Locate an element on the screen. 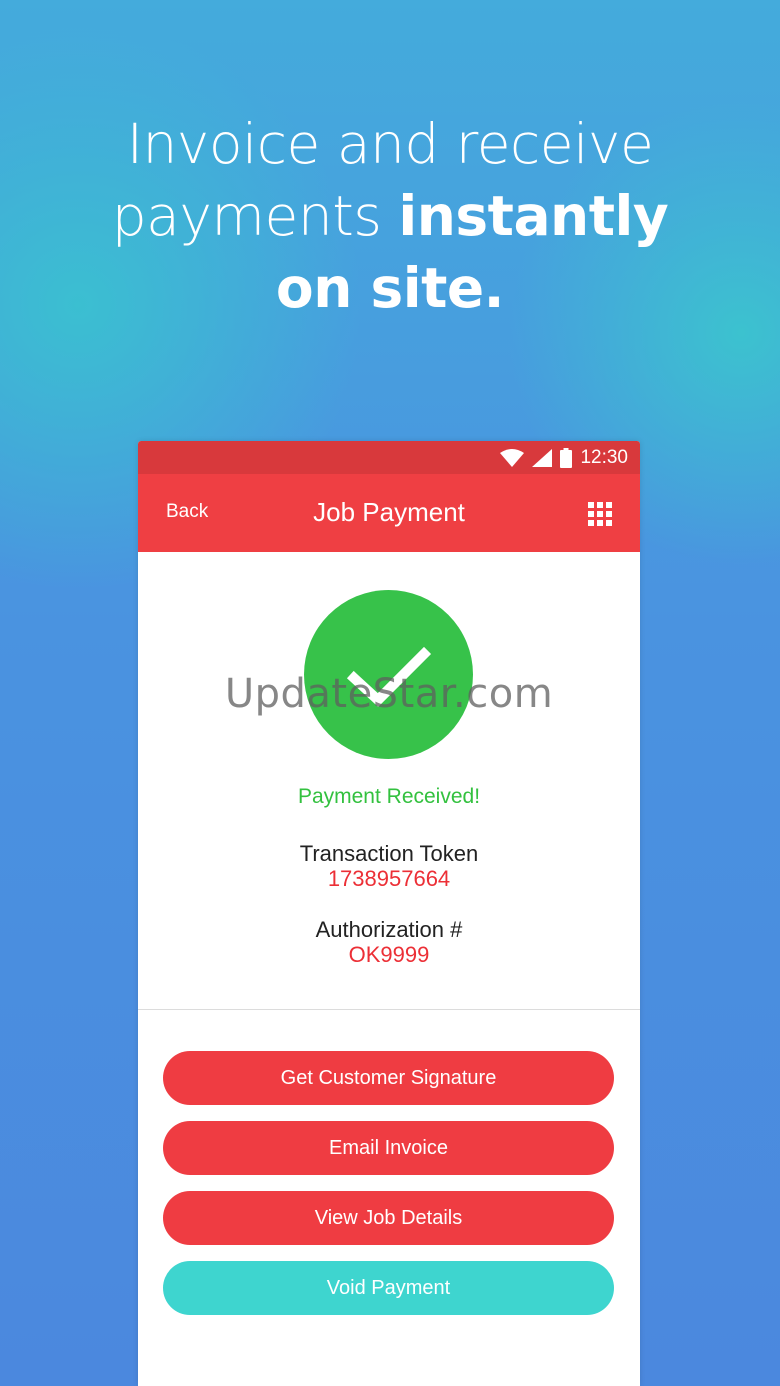  headline-line-2-light: payments is located at coordinates (255, 216).